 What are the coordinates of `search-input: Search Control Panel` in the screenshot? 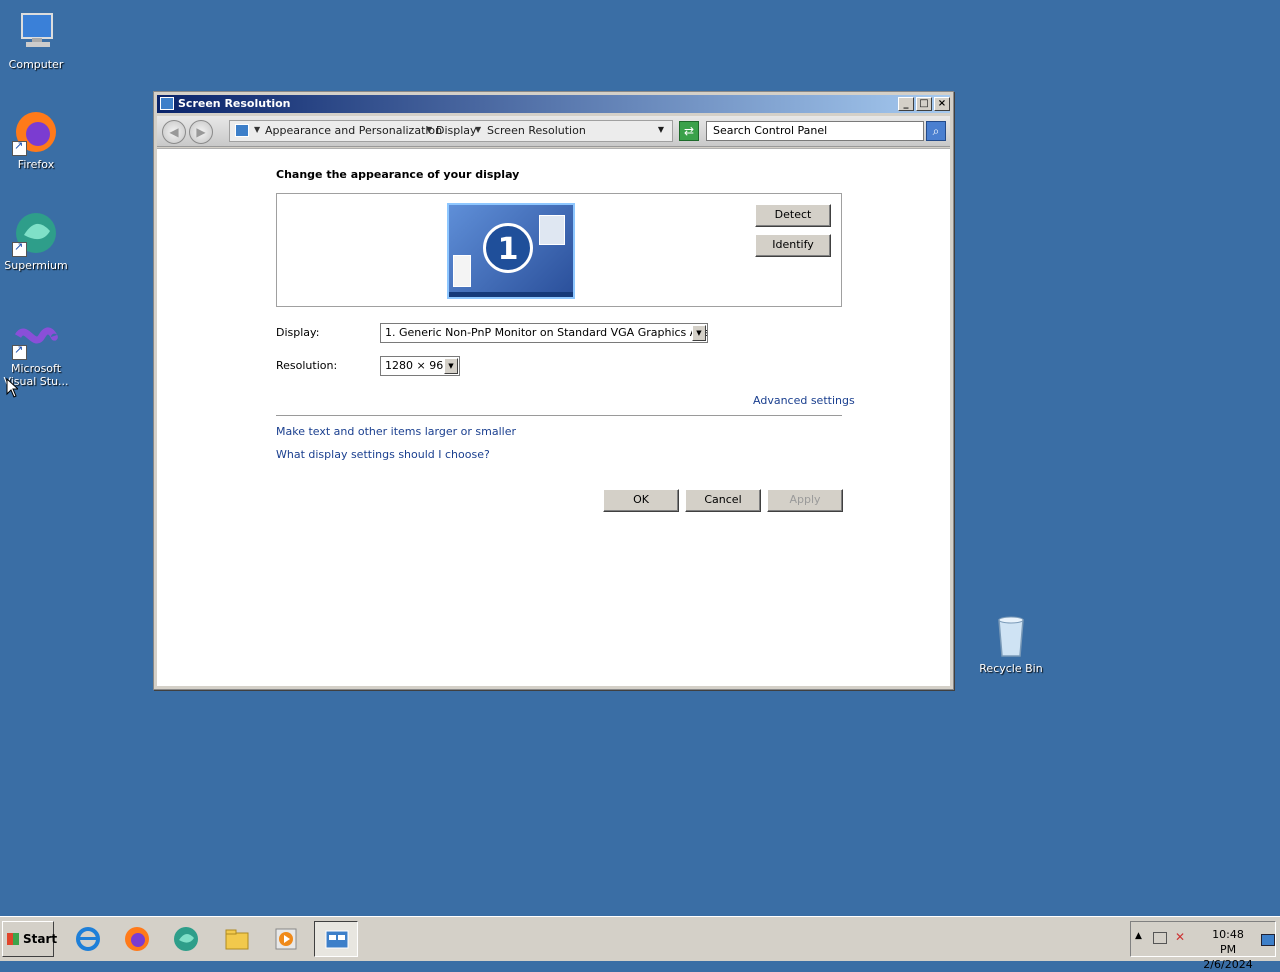 It's located at (815, 131).